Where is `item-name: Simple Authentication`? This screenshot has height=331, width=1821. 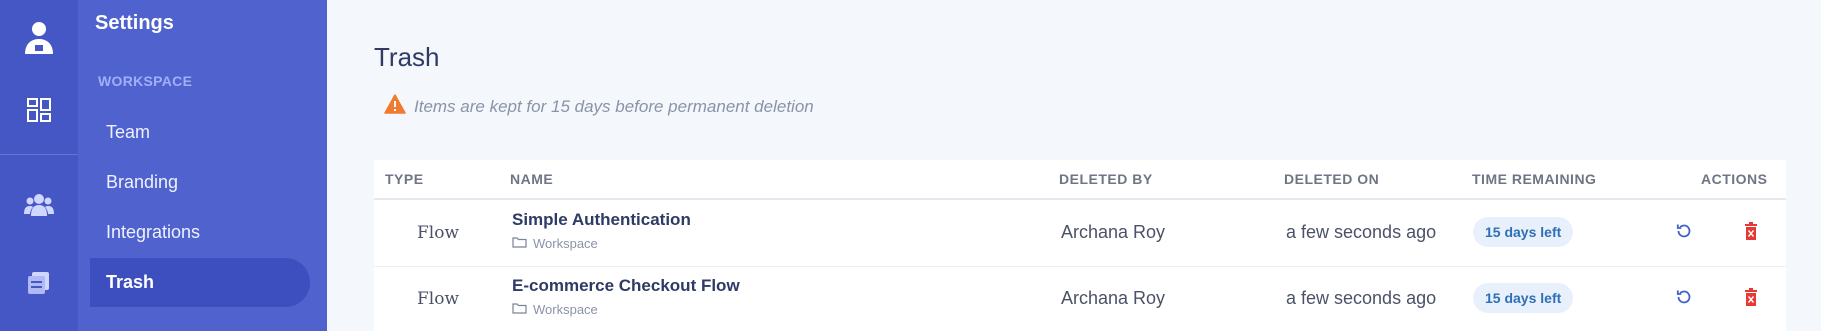
item-name: Simple Authentication is located at coordinates (601, 219).